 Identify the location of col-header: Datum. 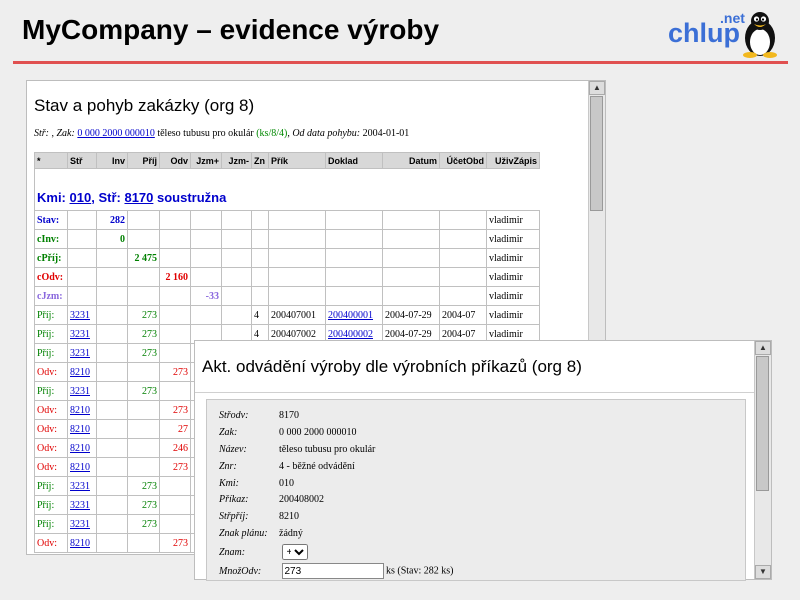
(411, 160).